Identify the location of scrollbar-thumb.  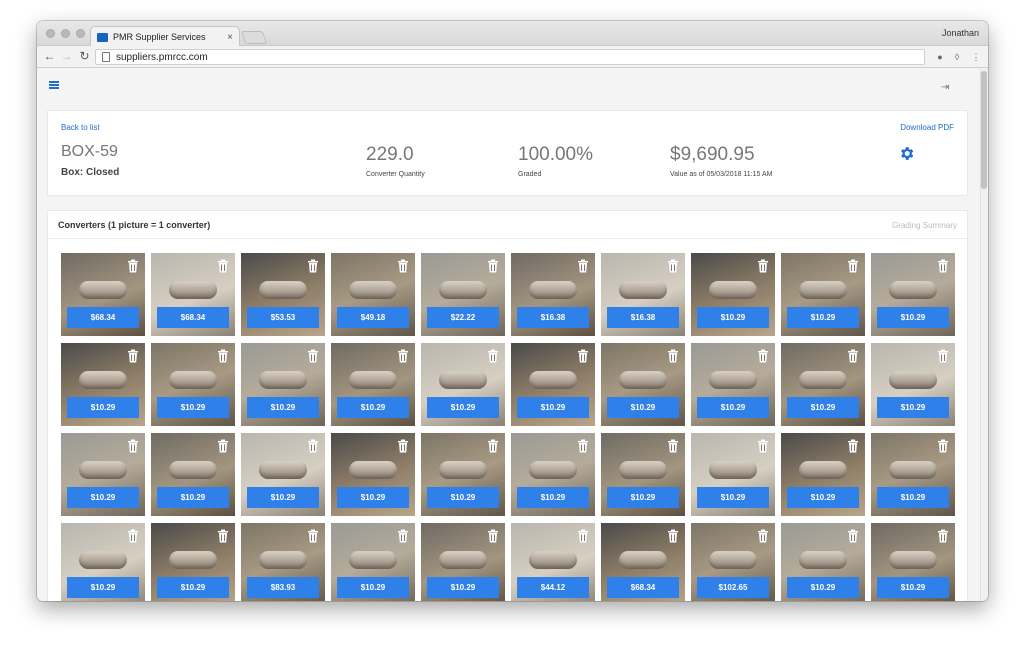
(984, 130).